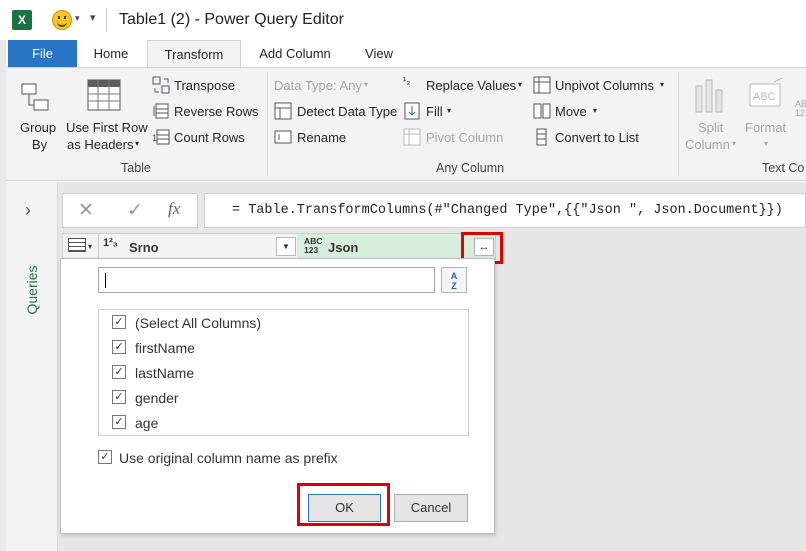 The width and height of the screenshot is (806, 551). What do you see at coordinates (407, 81) in the screenshot?
I see `replace-values-icon: ¹₂` at bounding box center [407, 81].